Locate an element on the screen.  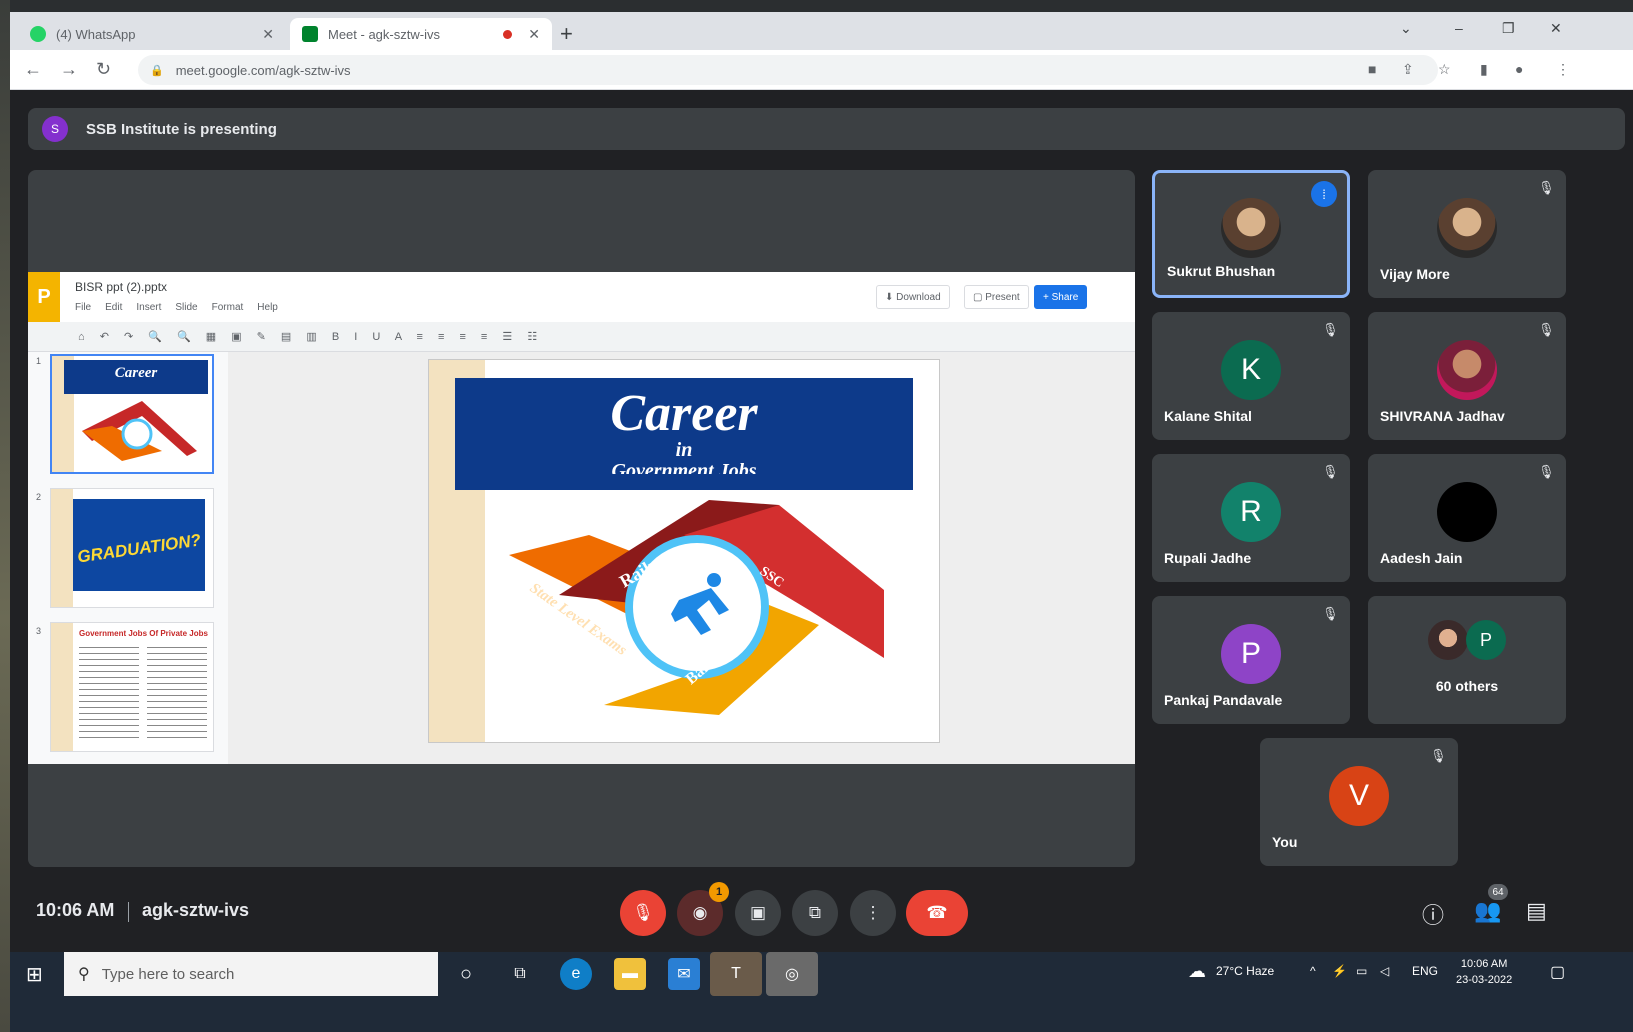
participant-tile: R 🎙 Rupali Jadhe is located at coordinates (1251, 518).